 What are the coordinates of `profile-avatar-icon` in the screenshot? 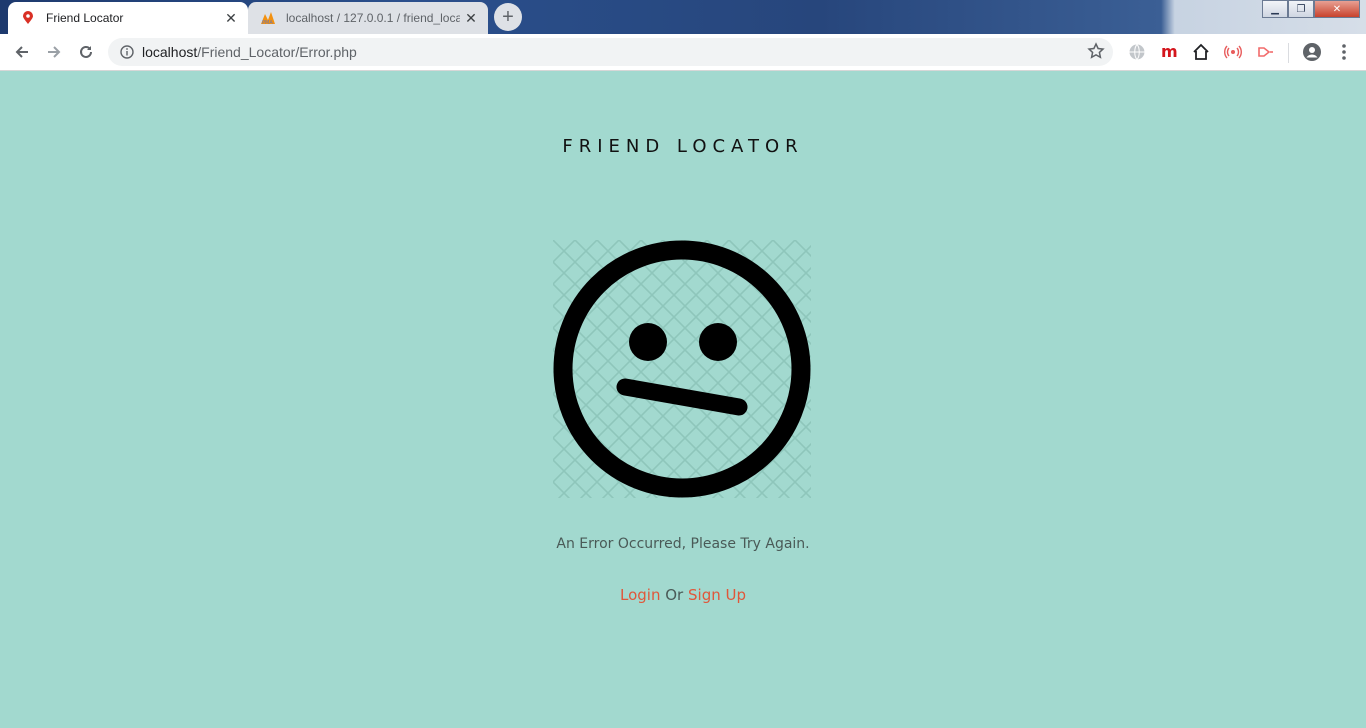 It's located at (1312, 52).